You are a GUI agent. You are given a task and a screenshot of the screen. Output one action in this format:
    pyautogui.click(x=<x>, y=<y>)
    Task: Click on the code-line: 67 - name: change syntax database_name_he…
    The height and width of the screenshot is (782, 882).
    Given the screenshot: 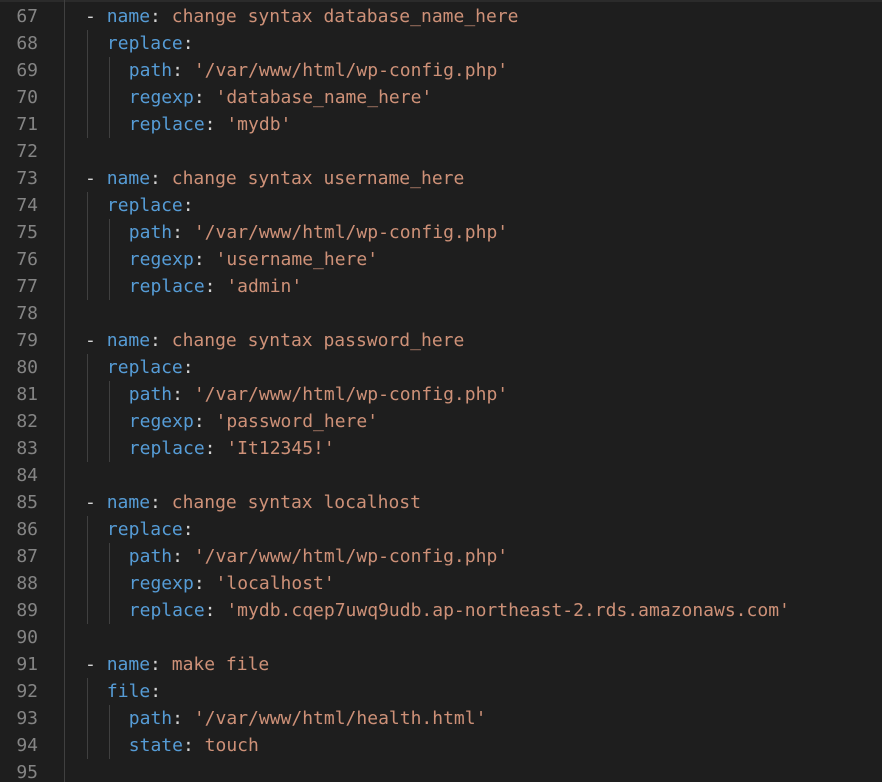 What is the action you would take?
    pyautogui.click(x=441, y=16)
    